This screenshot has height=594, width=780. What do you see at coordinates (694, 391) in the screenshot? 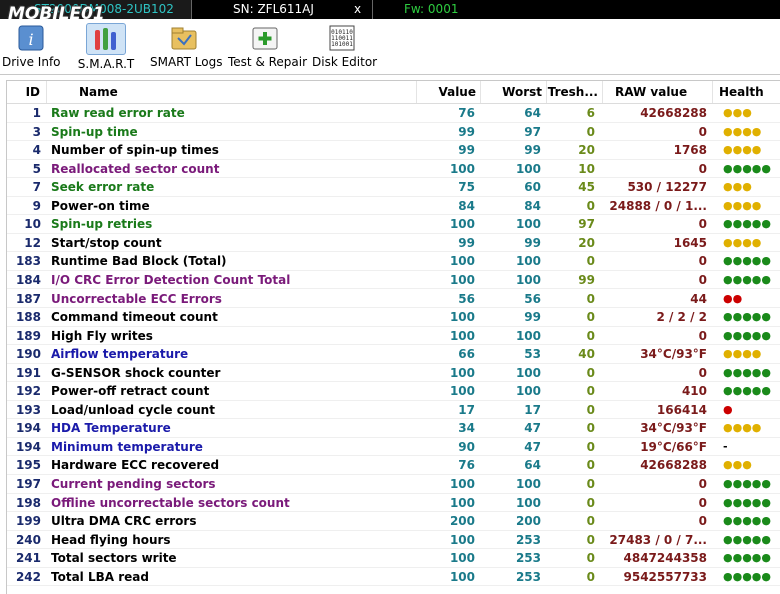
I see `attribute-raw-value: 410` at bounding box center [694, 391].